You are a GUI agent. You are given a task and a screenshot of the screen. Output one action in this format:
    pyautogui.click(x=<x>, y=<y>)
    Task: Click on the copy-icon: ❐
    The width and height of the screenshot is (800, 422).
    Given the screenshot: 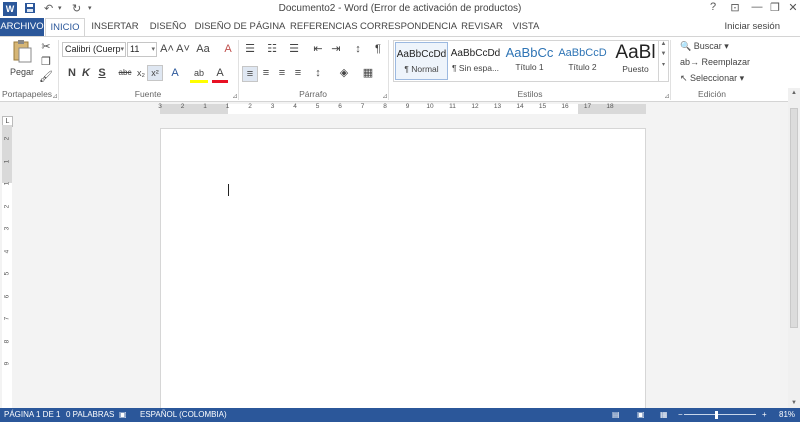 What is the action you would take?
    pyautogui.click(x=46, y=62)
    